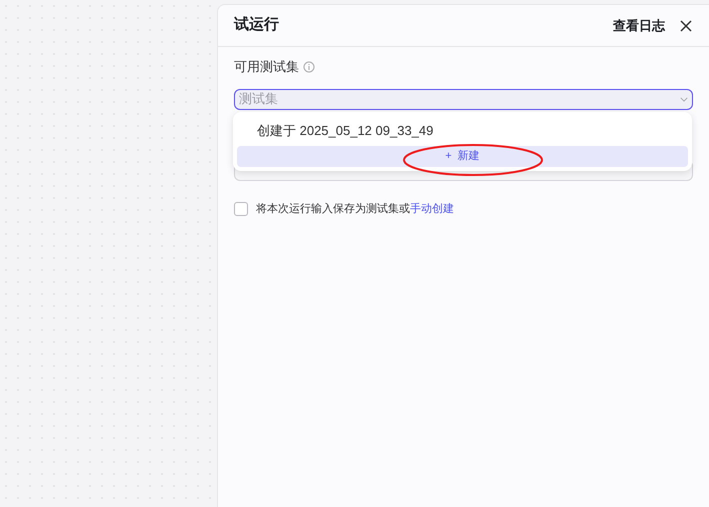 This screenshot has height=507, width=709. I want to click on field-label: 可用测试集, so click(266, 67).